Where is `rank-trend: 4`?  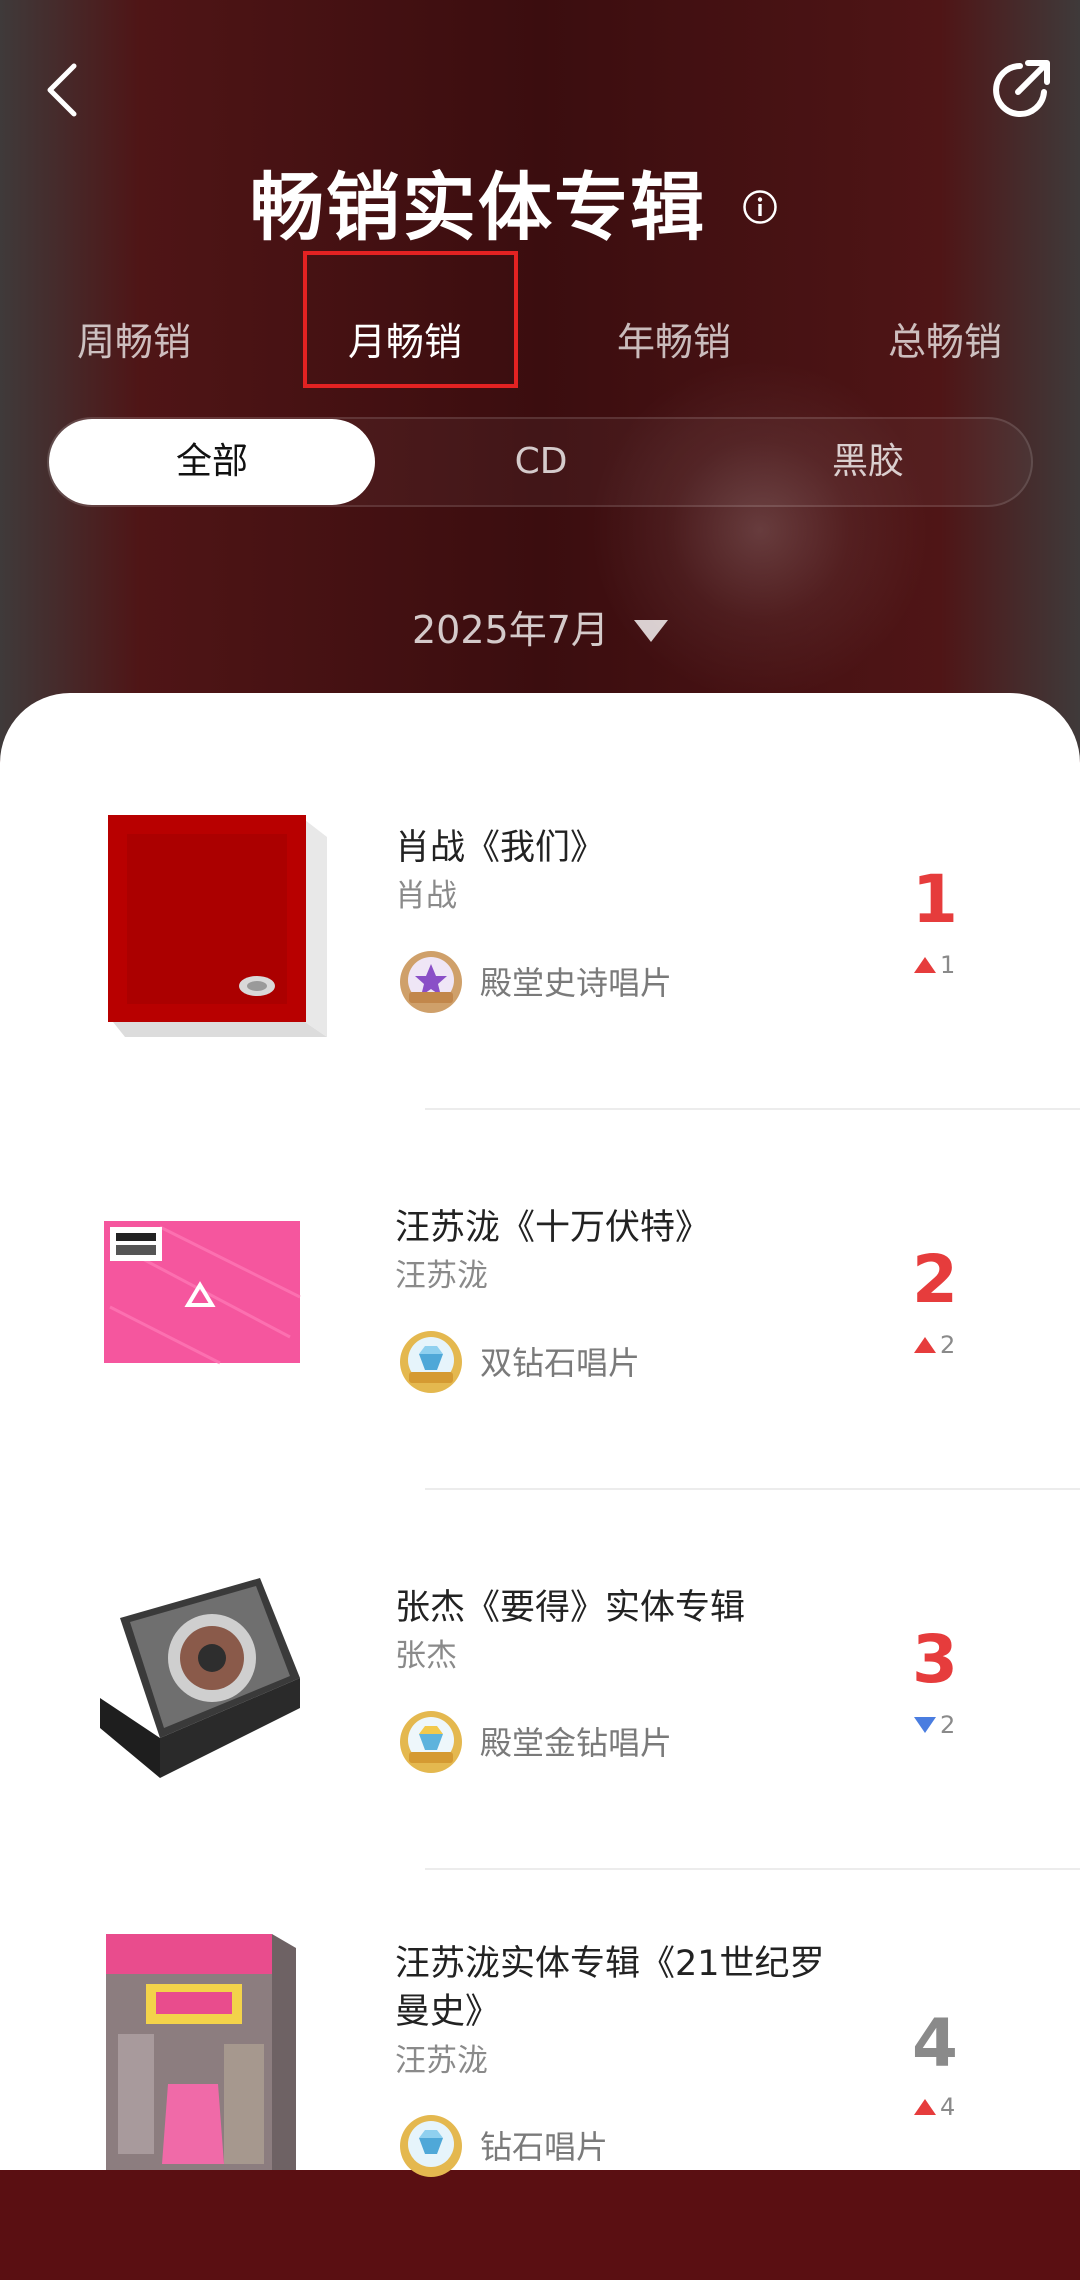
rank-trend: 4 is located at coordinates (950, 2107).